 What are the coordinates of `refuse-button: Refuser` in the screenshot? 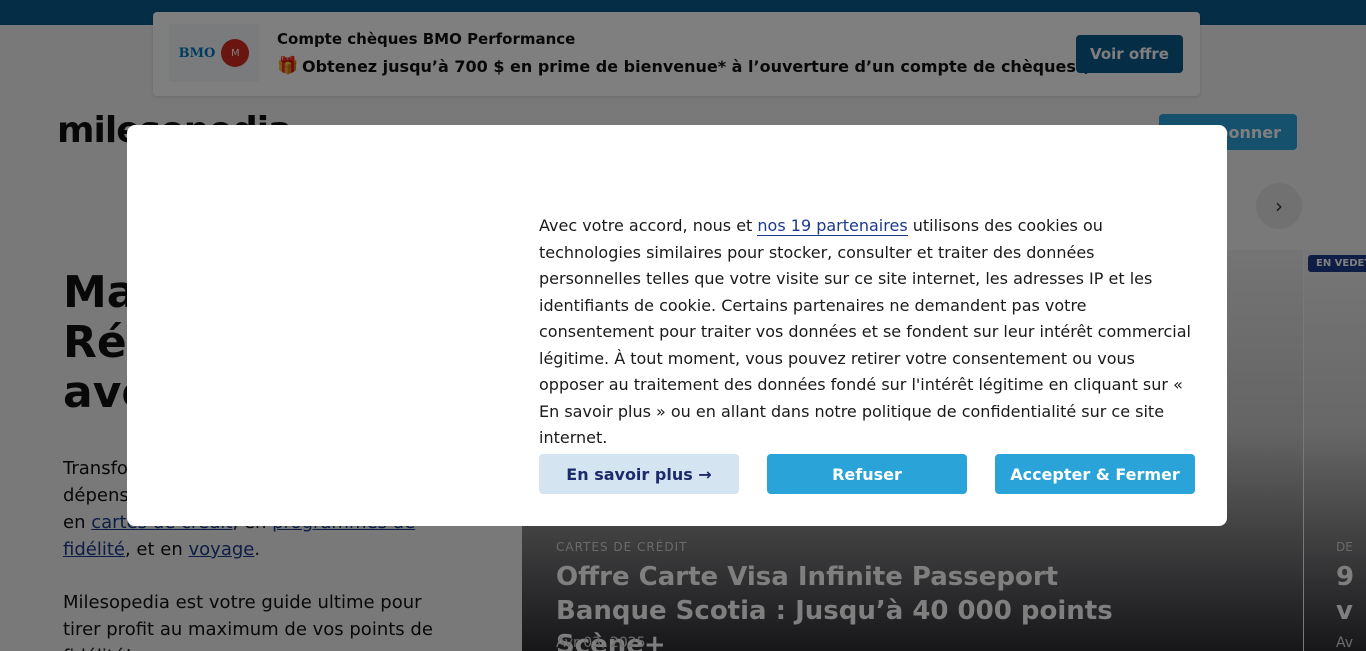 It's located at (867, 474).